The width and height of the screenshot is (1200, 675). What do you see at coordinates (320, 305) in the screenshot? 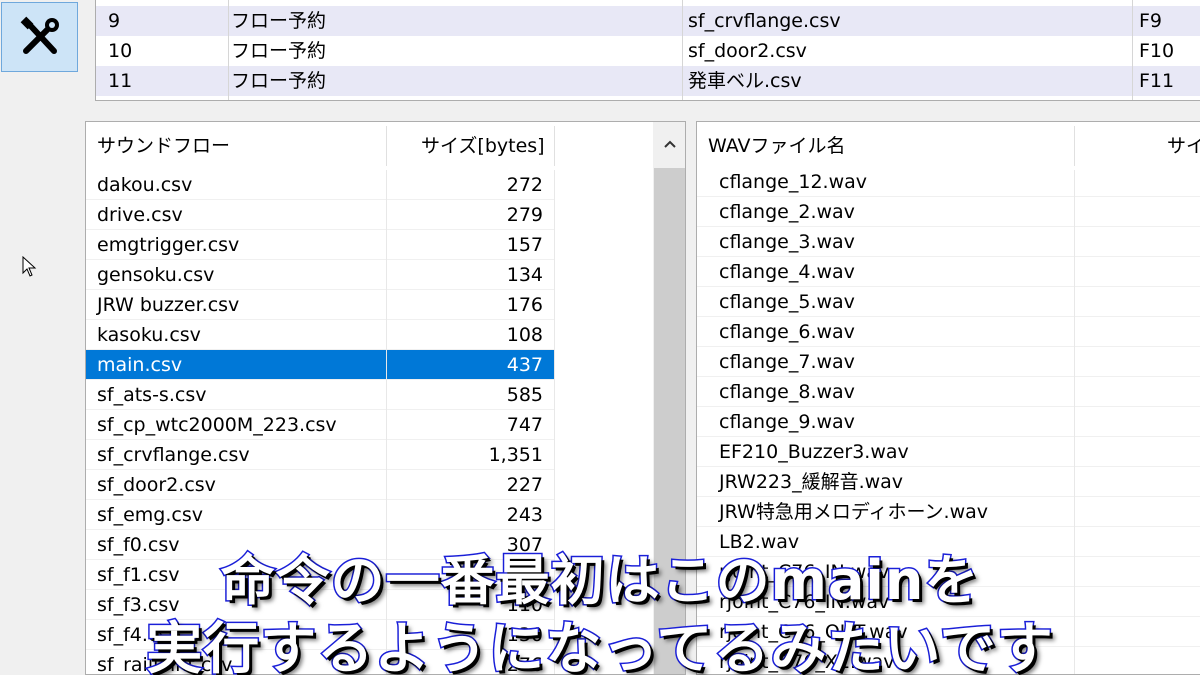
I see `list-item: JRW buzzer.csv 176` at bounding box center [320, 305].